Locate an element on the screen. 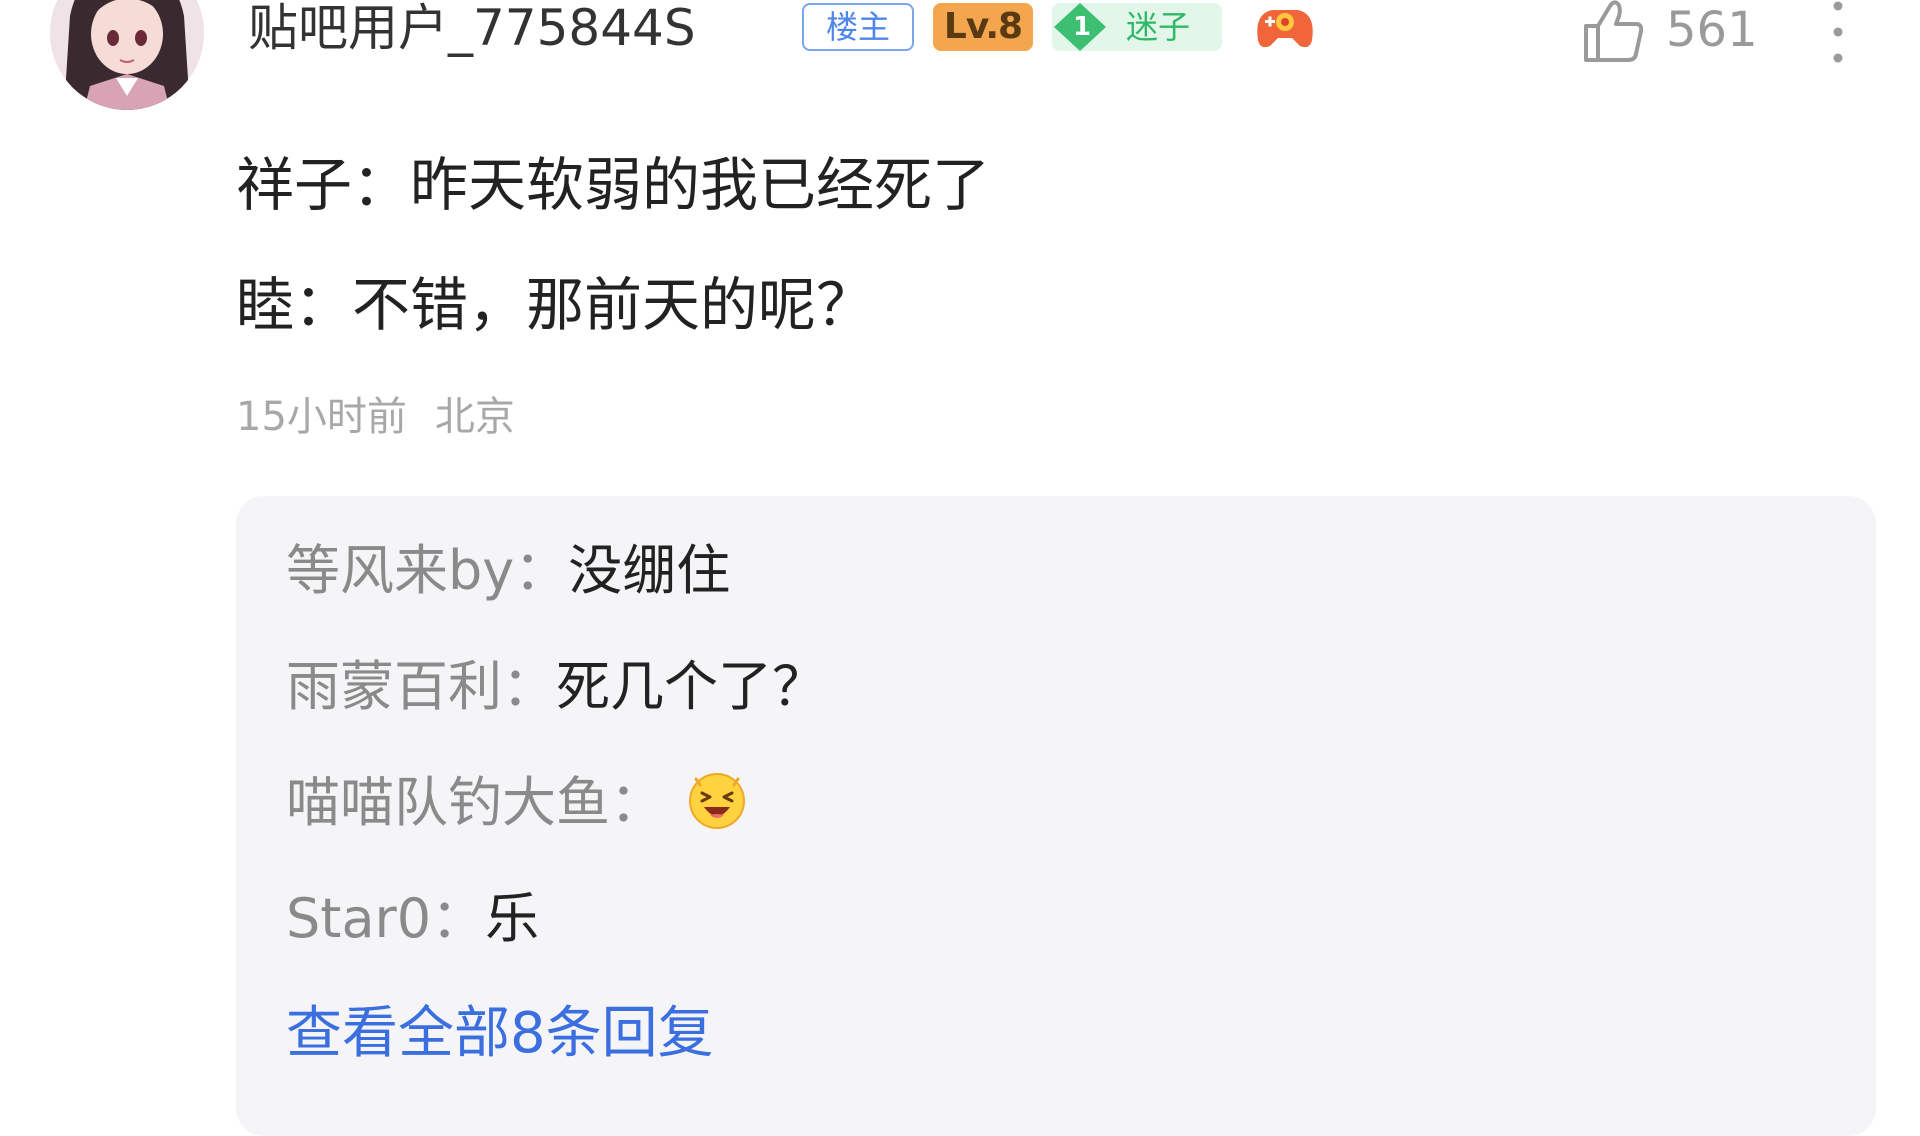 The width and height of the screenshot is (1920, 1136). avatar is located at coordinates (127, 55).